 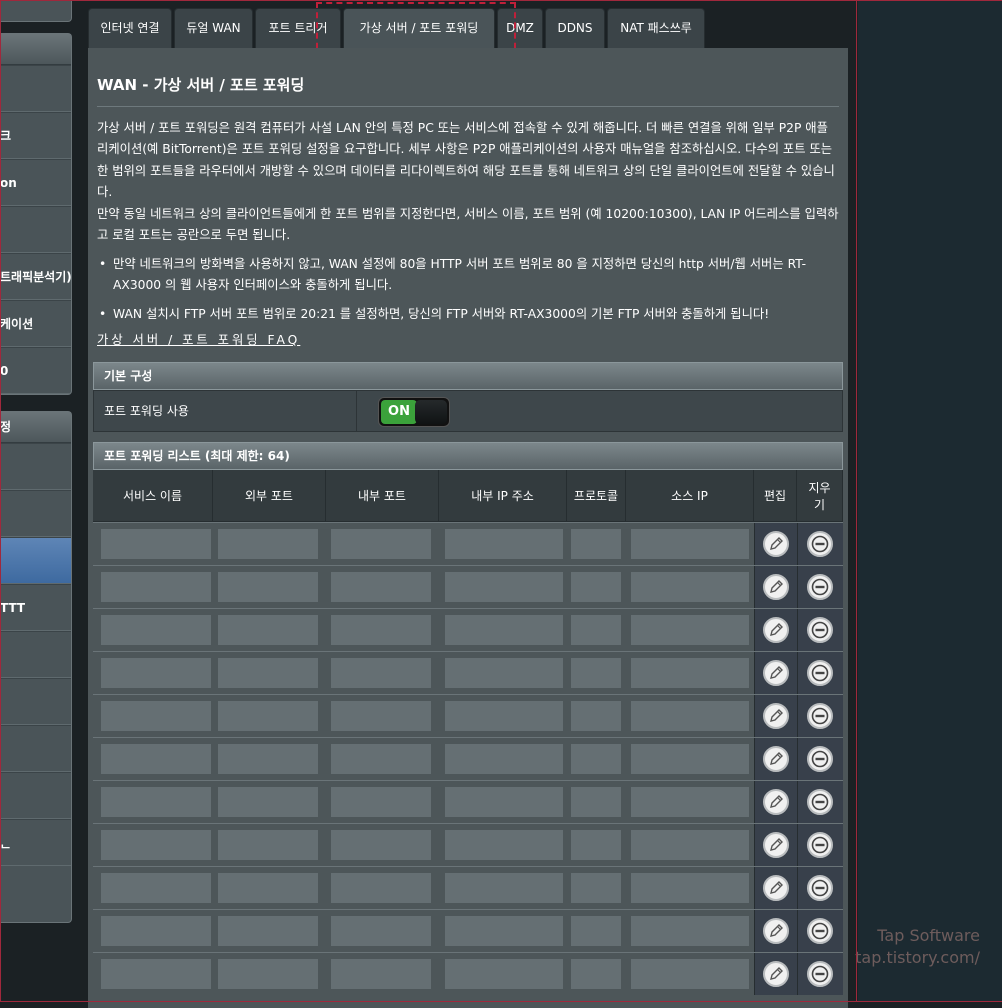 I want to click on column-header-edit: 편집, so click(x=775, y=496).